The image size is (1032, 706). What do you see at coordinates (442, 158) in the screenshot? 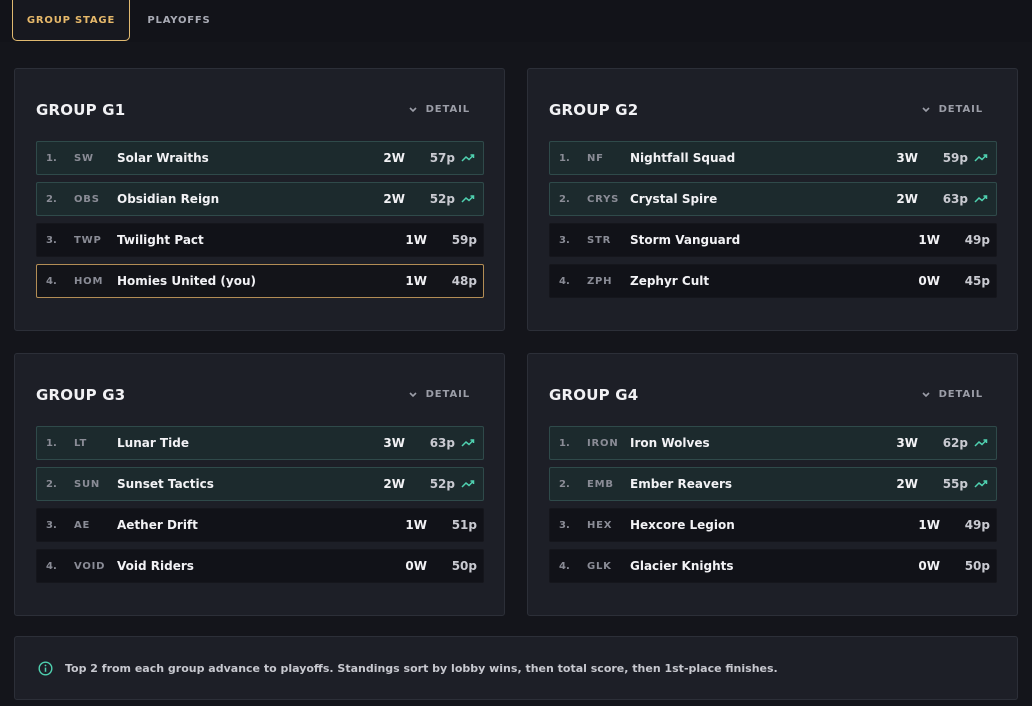
I see `team-points: 57p` at bounding box center [442, 158].